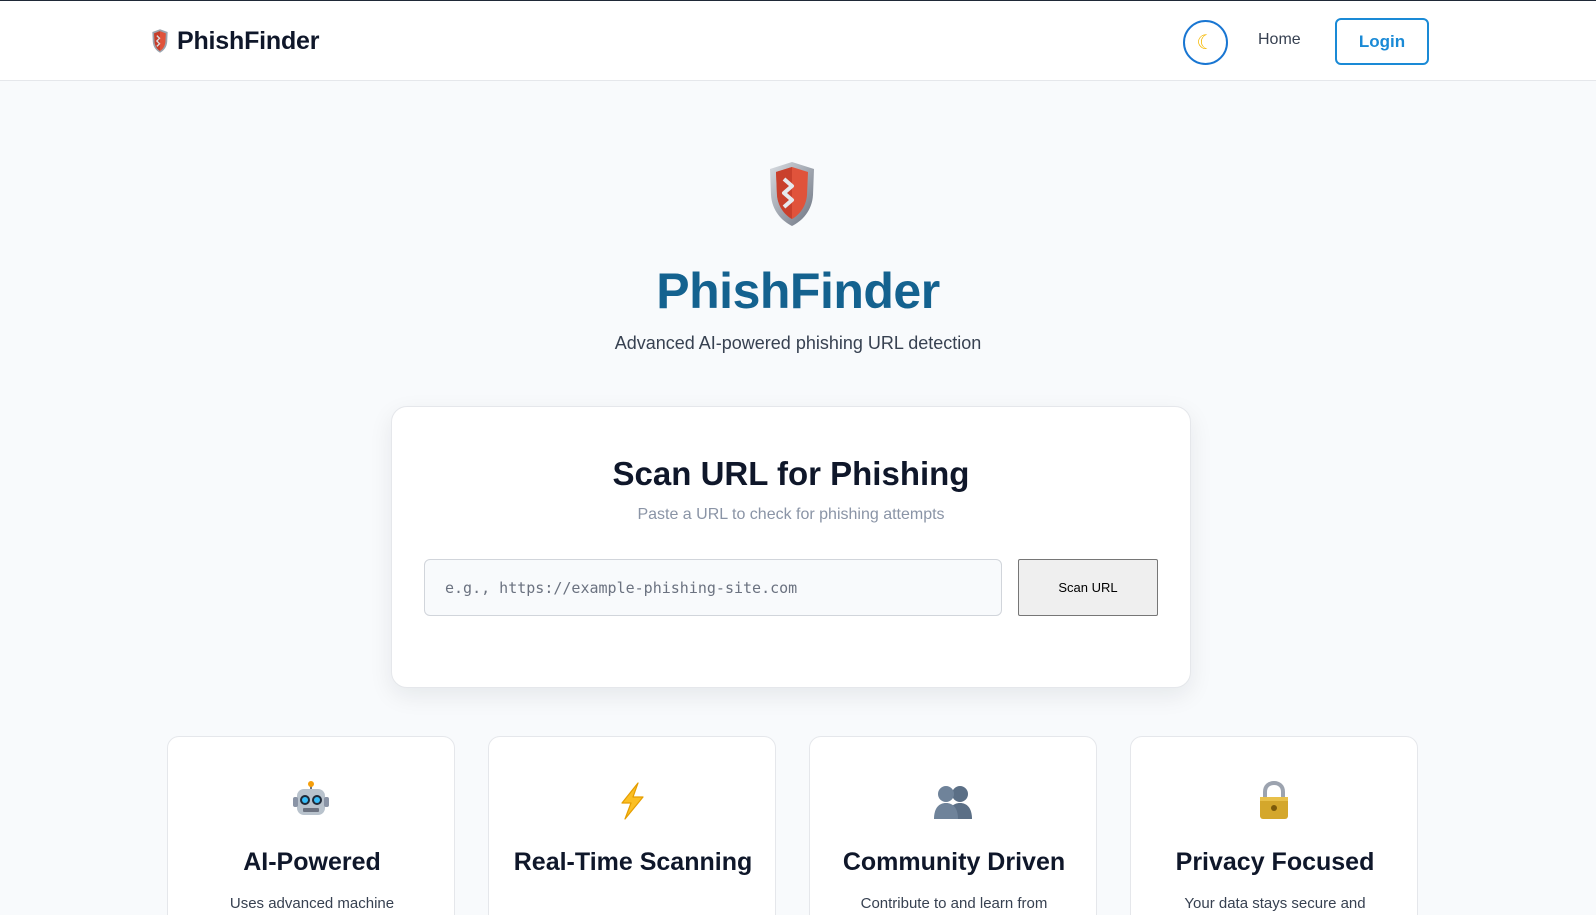  Describe the element at coordinates (713, 587) in the screenshot. I see `url-input` at that location.